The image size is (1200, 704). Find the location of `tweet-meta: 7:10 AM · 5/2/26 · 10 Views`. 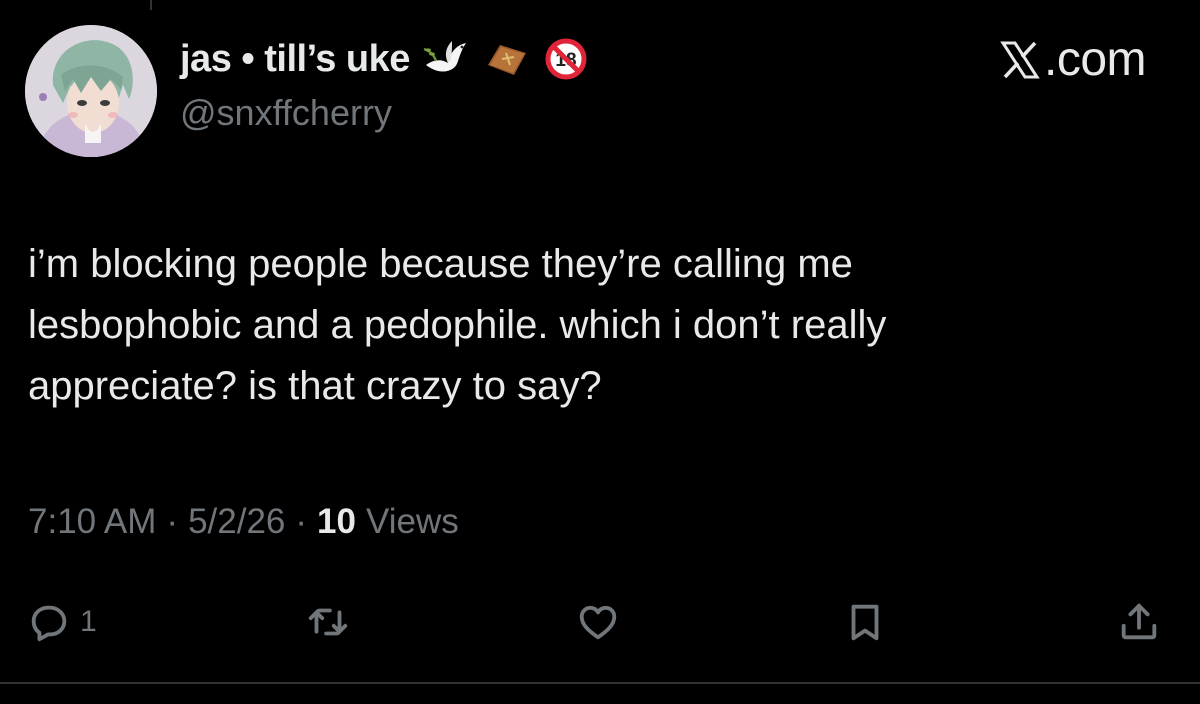

tweet-meta: 7:10 AM · 5/2/26 · 10 Views is located at coordinates (243, 522).